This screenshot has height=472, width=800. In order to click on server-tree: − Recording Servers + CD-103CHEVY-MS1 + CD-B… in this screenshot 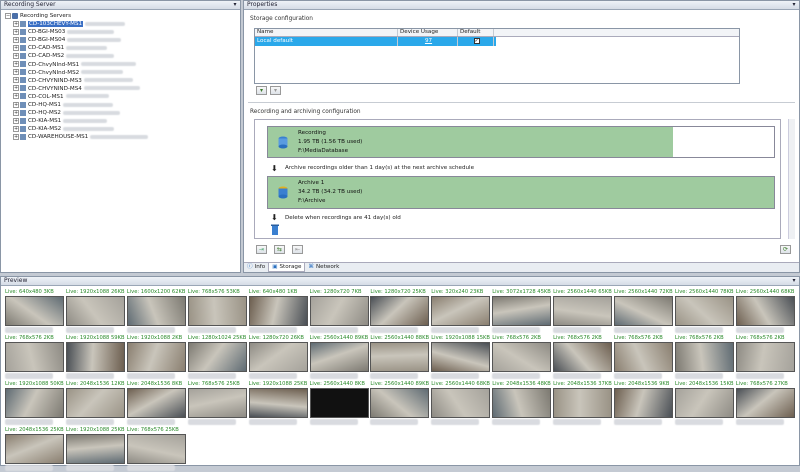, I will do `click(120, 76)`.